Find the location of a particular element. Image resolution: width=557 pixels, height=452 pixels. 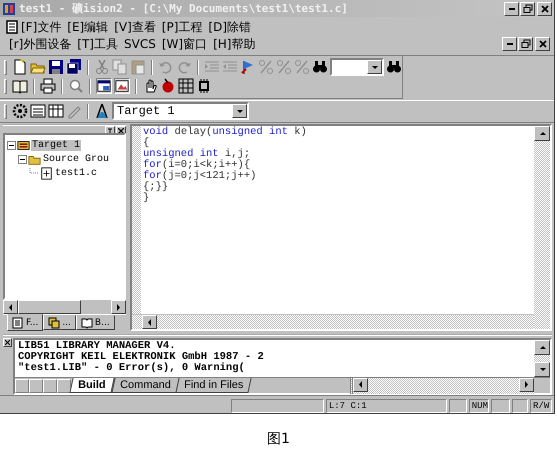

target-icon is located at coordinates (23, 145).